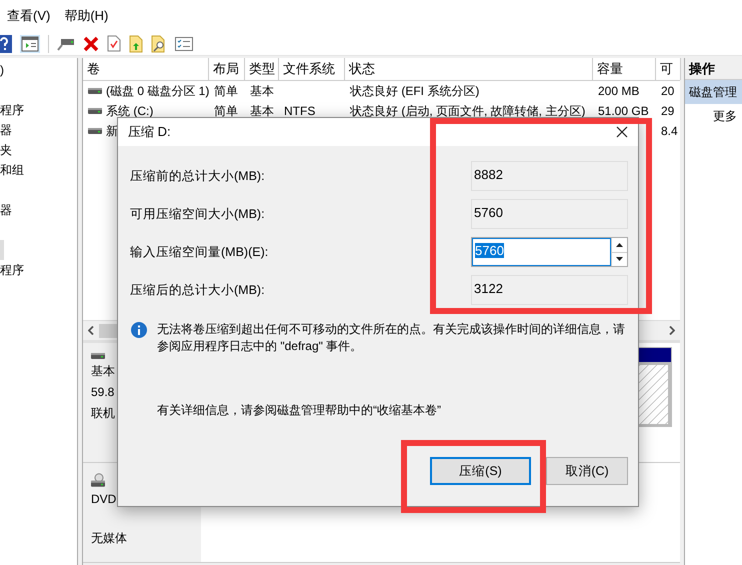 Image resolution: width=742 pixels, height=565 pixels. I want to click on window-icon, so click(30, 43).